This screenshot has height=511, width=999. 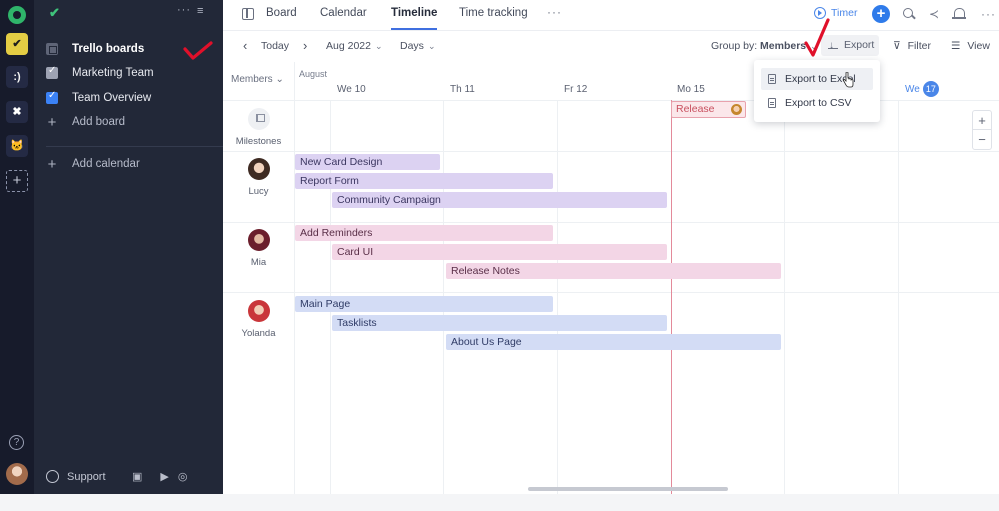 I want to click on task-bar: About Us Page, so click(x=613, y=342).